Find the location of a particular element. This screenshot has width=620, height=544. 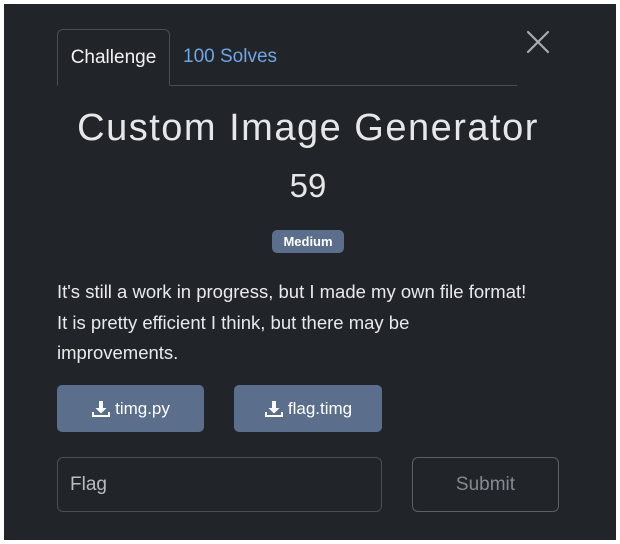

download-timg-py-button: timg.py is located at coordinates (130, 408).